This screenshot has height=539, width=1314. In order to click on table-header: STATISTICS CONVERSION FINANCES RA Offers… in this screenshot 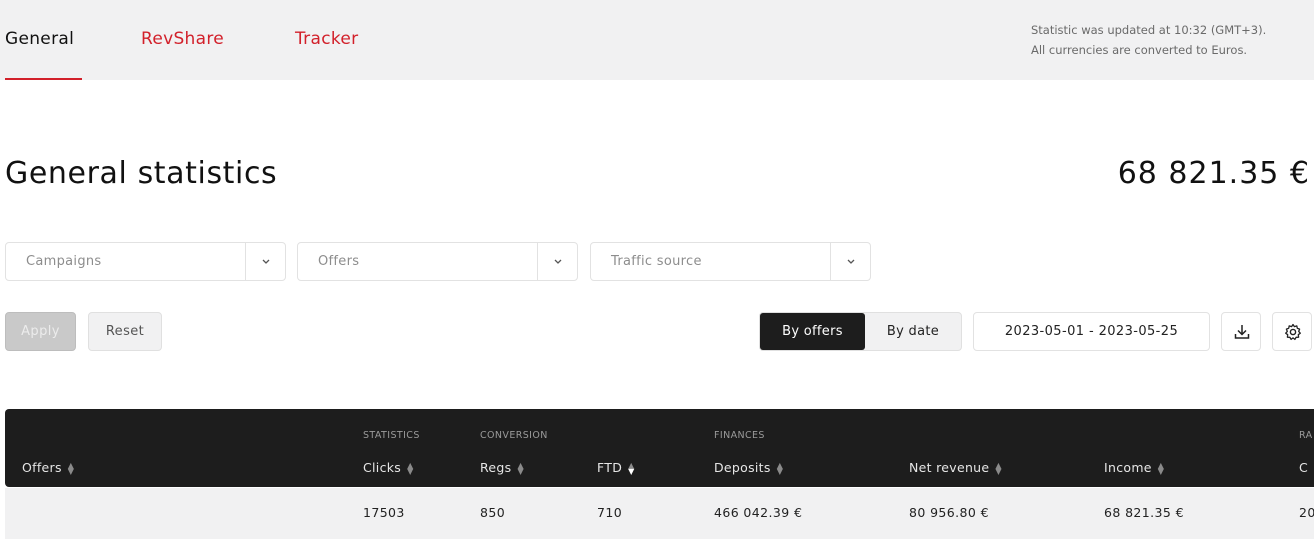, I will do `click(659, 448)`.